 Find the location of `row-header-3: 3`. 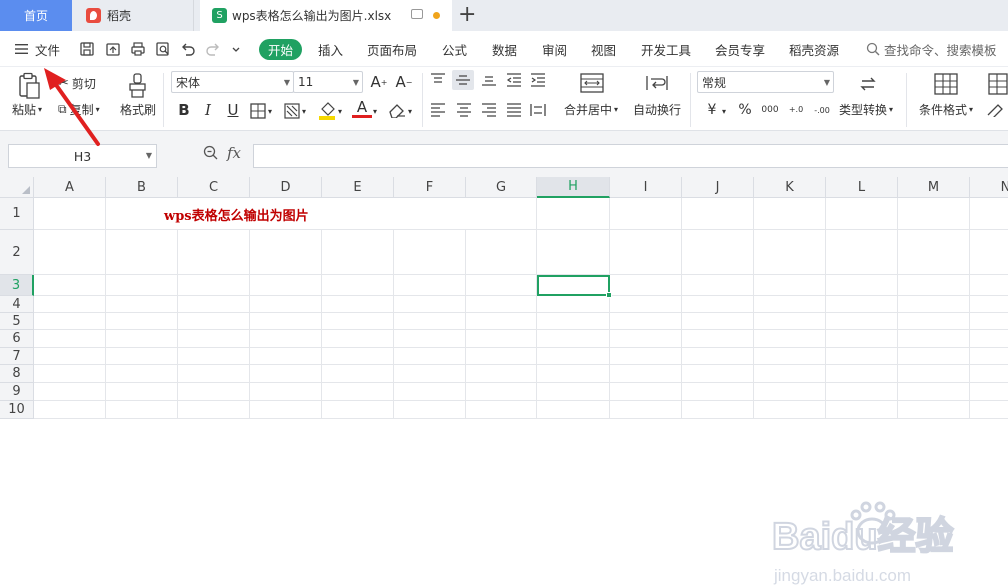

row-header-3: 3 is located at coordinates (17, 285).